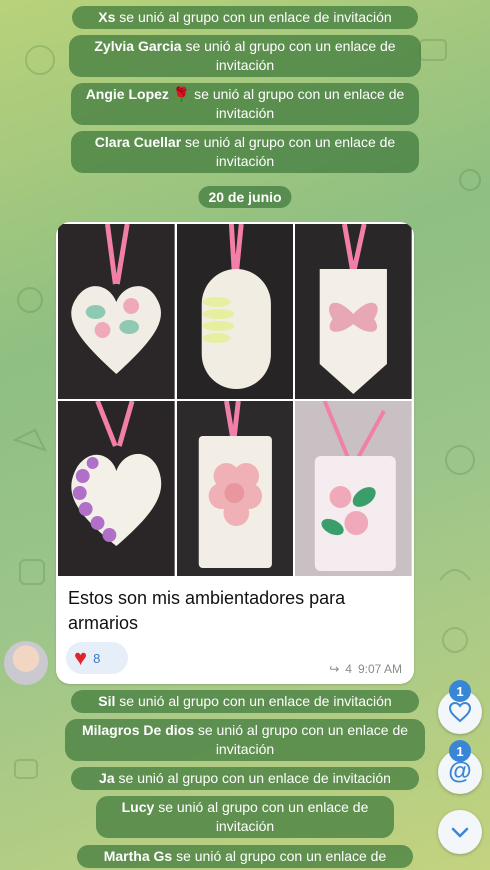 This screenshot has width=490, height=870. What do you see at coordinates (235, 488) in the screenshot?
I see `photo-rect-pink-flower` at bounding box center [235, 488].